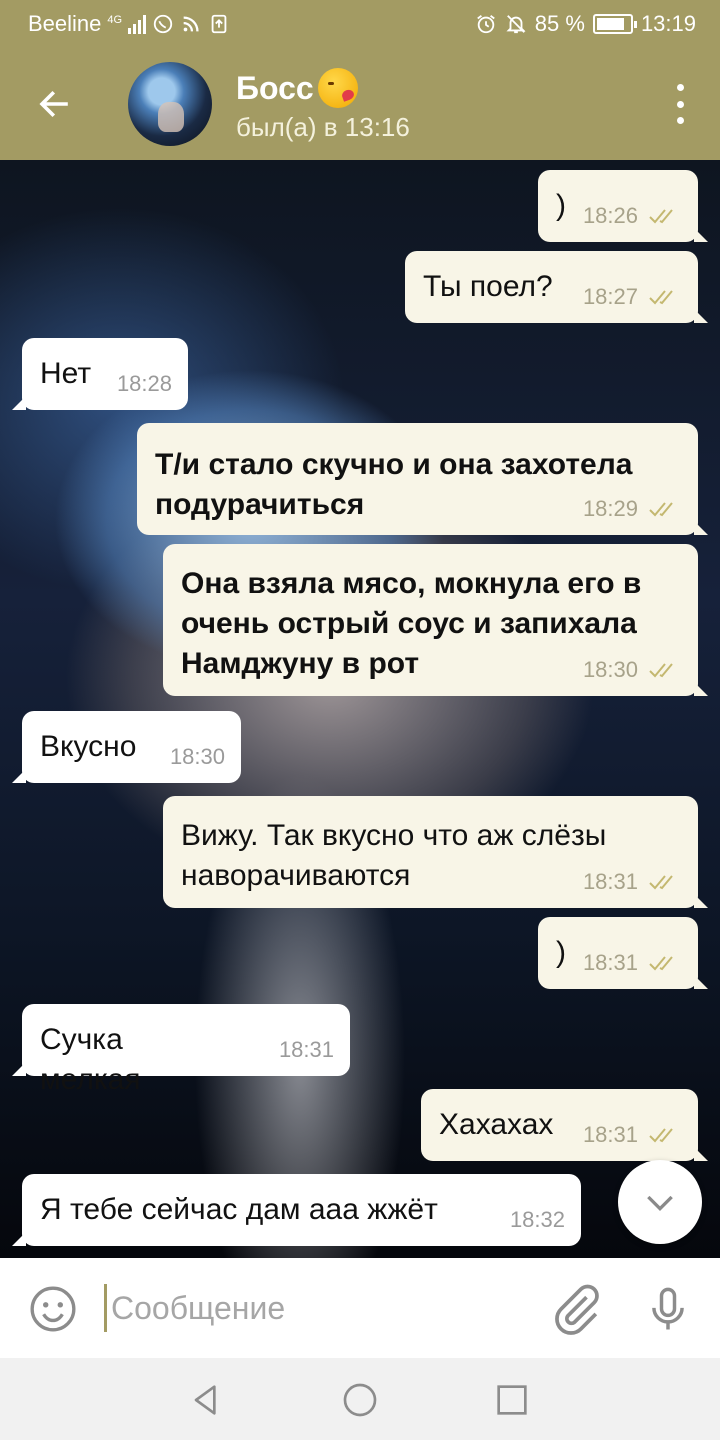 The image size is (720, 1440). I want to click on more-vert-icon, so click(680, 87).